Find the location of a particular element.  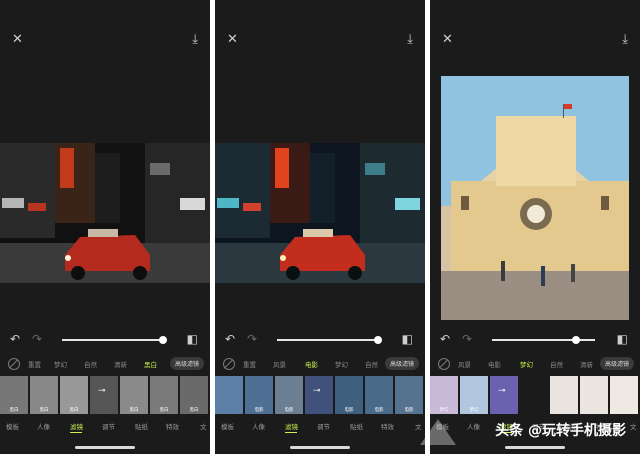

category-item: 电影 is located at coordinates (494, 364).